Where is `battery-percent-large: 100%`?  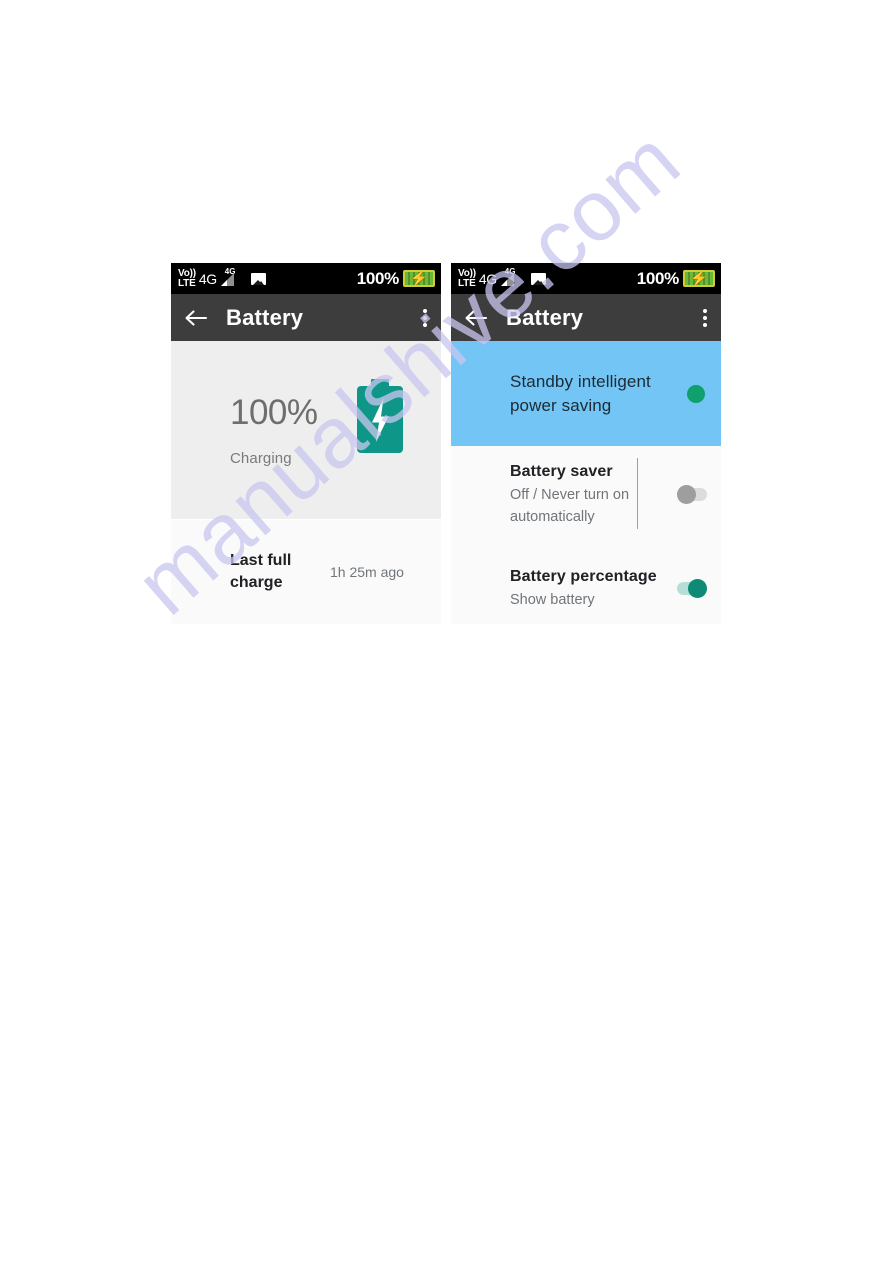 battery-percent-large: 100% is located at coordinates (274, 412).